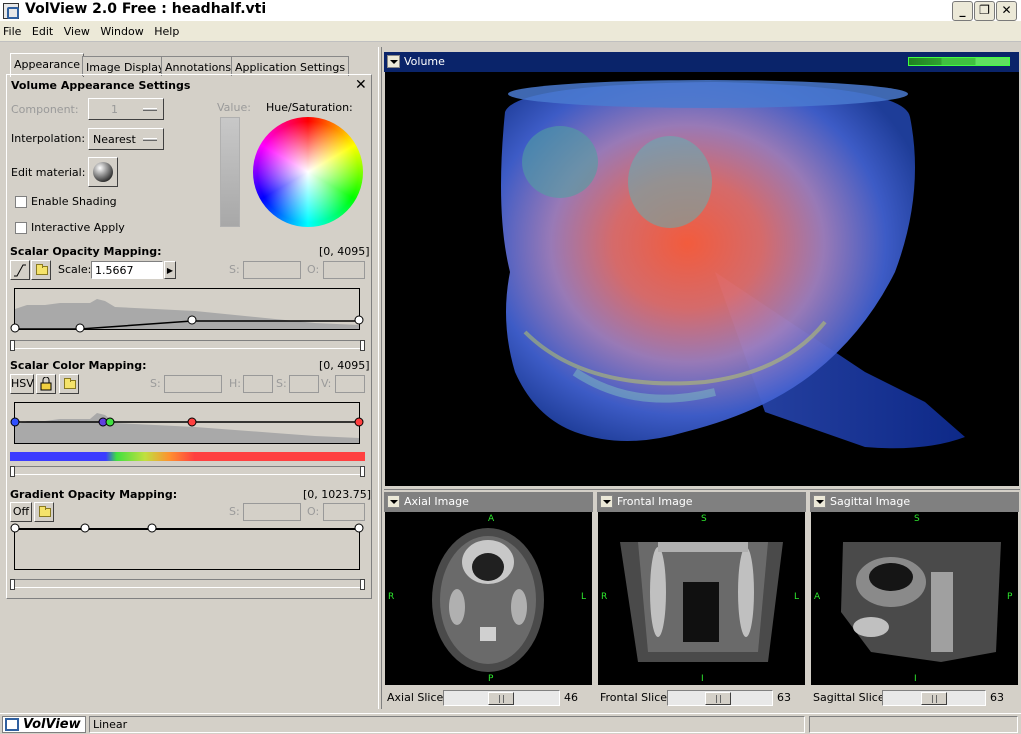 This screenshot has width=1021, height=734. Describe the element at coordinates (146, 9) in the screenshot. I see `window-title: VolView 2.0 Free : headhalf.vti` at that location.